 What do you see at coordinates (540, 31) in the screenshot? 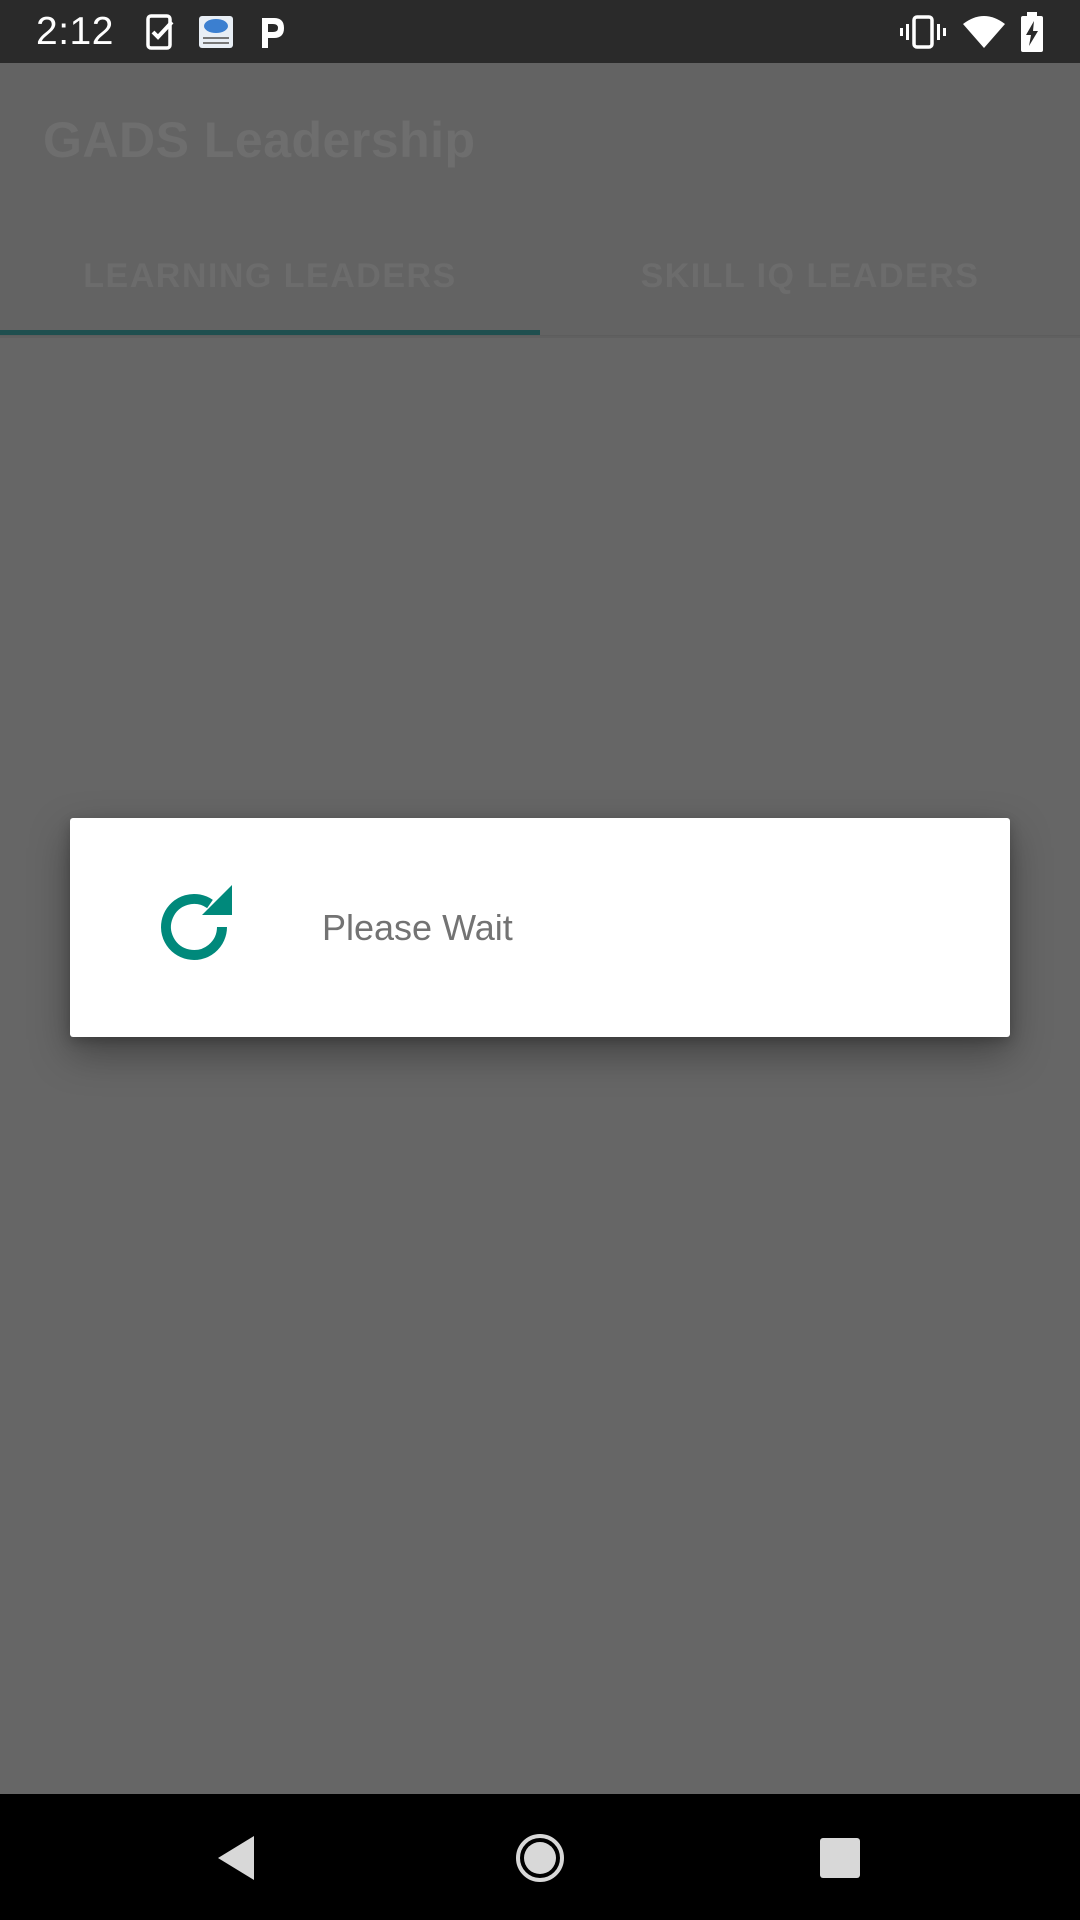
I see `status-bar: 2:12` at bounding box center [540, 31].